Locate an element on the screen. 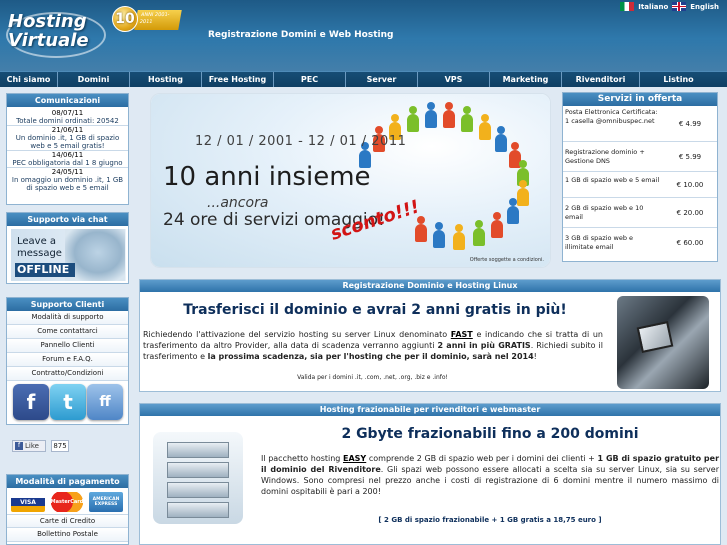  support-title: Supporto Clienti is located at coordinates (67, 304).